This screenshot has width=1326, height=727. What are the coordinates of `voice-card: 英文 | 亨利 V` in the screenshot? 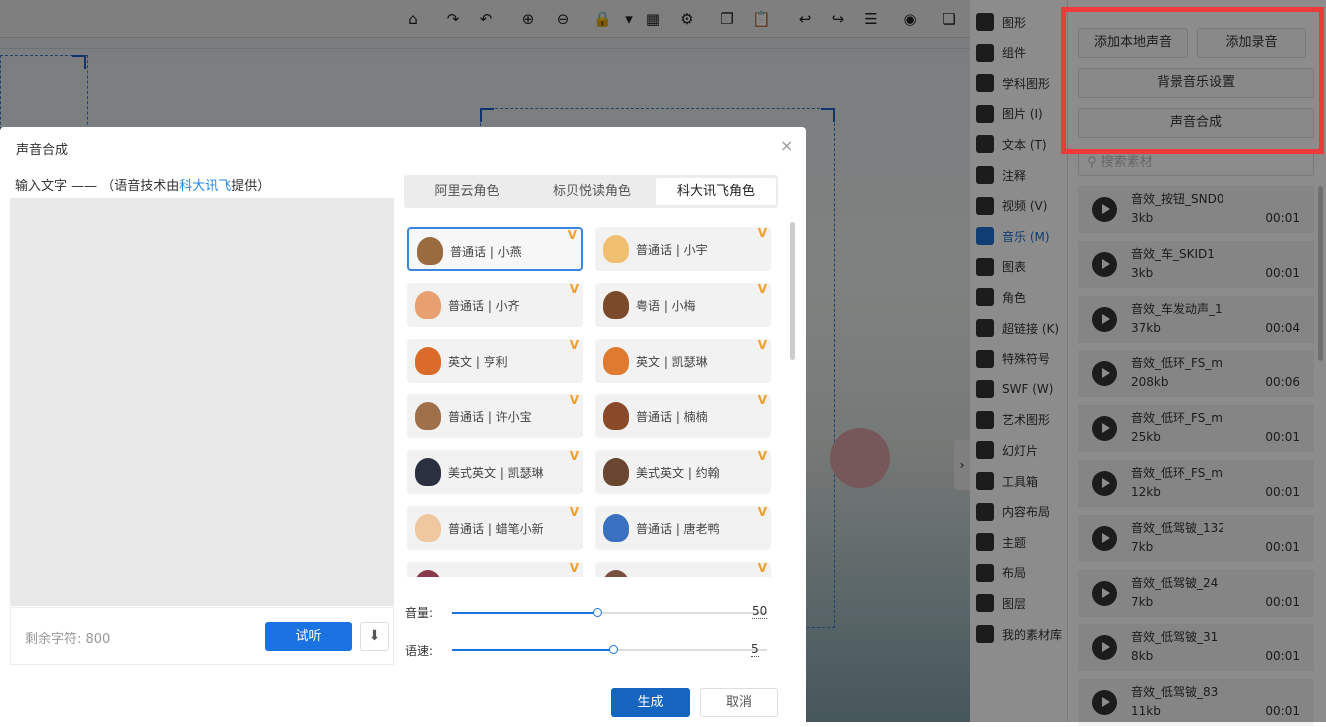 It's located at (495, 360).